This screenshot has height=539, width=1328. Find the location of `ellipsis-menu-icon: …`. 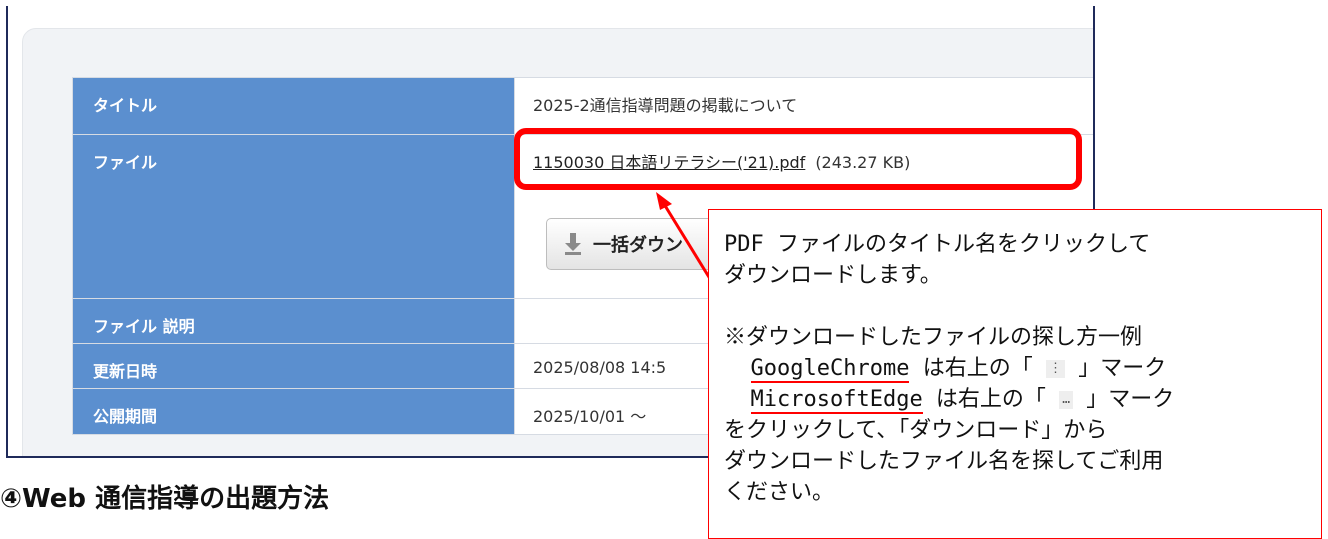

ellipsis-menu-icon: … is located at coordinates (1066, 400).